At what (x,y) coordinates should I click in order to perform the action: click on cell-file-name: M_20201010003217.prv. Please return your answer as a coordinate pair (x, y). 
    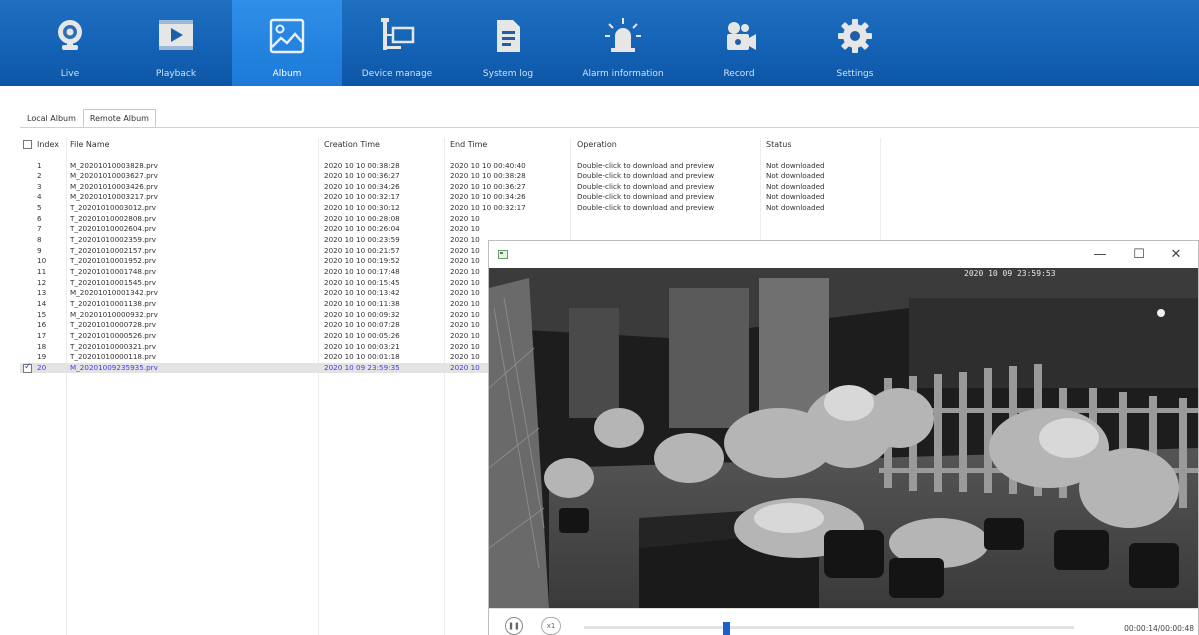
    Looking at the image, I should click on (114, 197).